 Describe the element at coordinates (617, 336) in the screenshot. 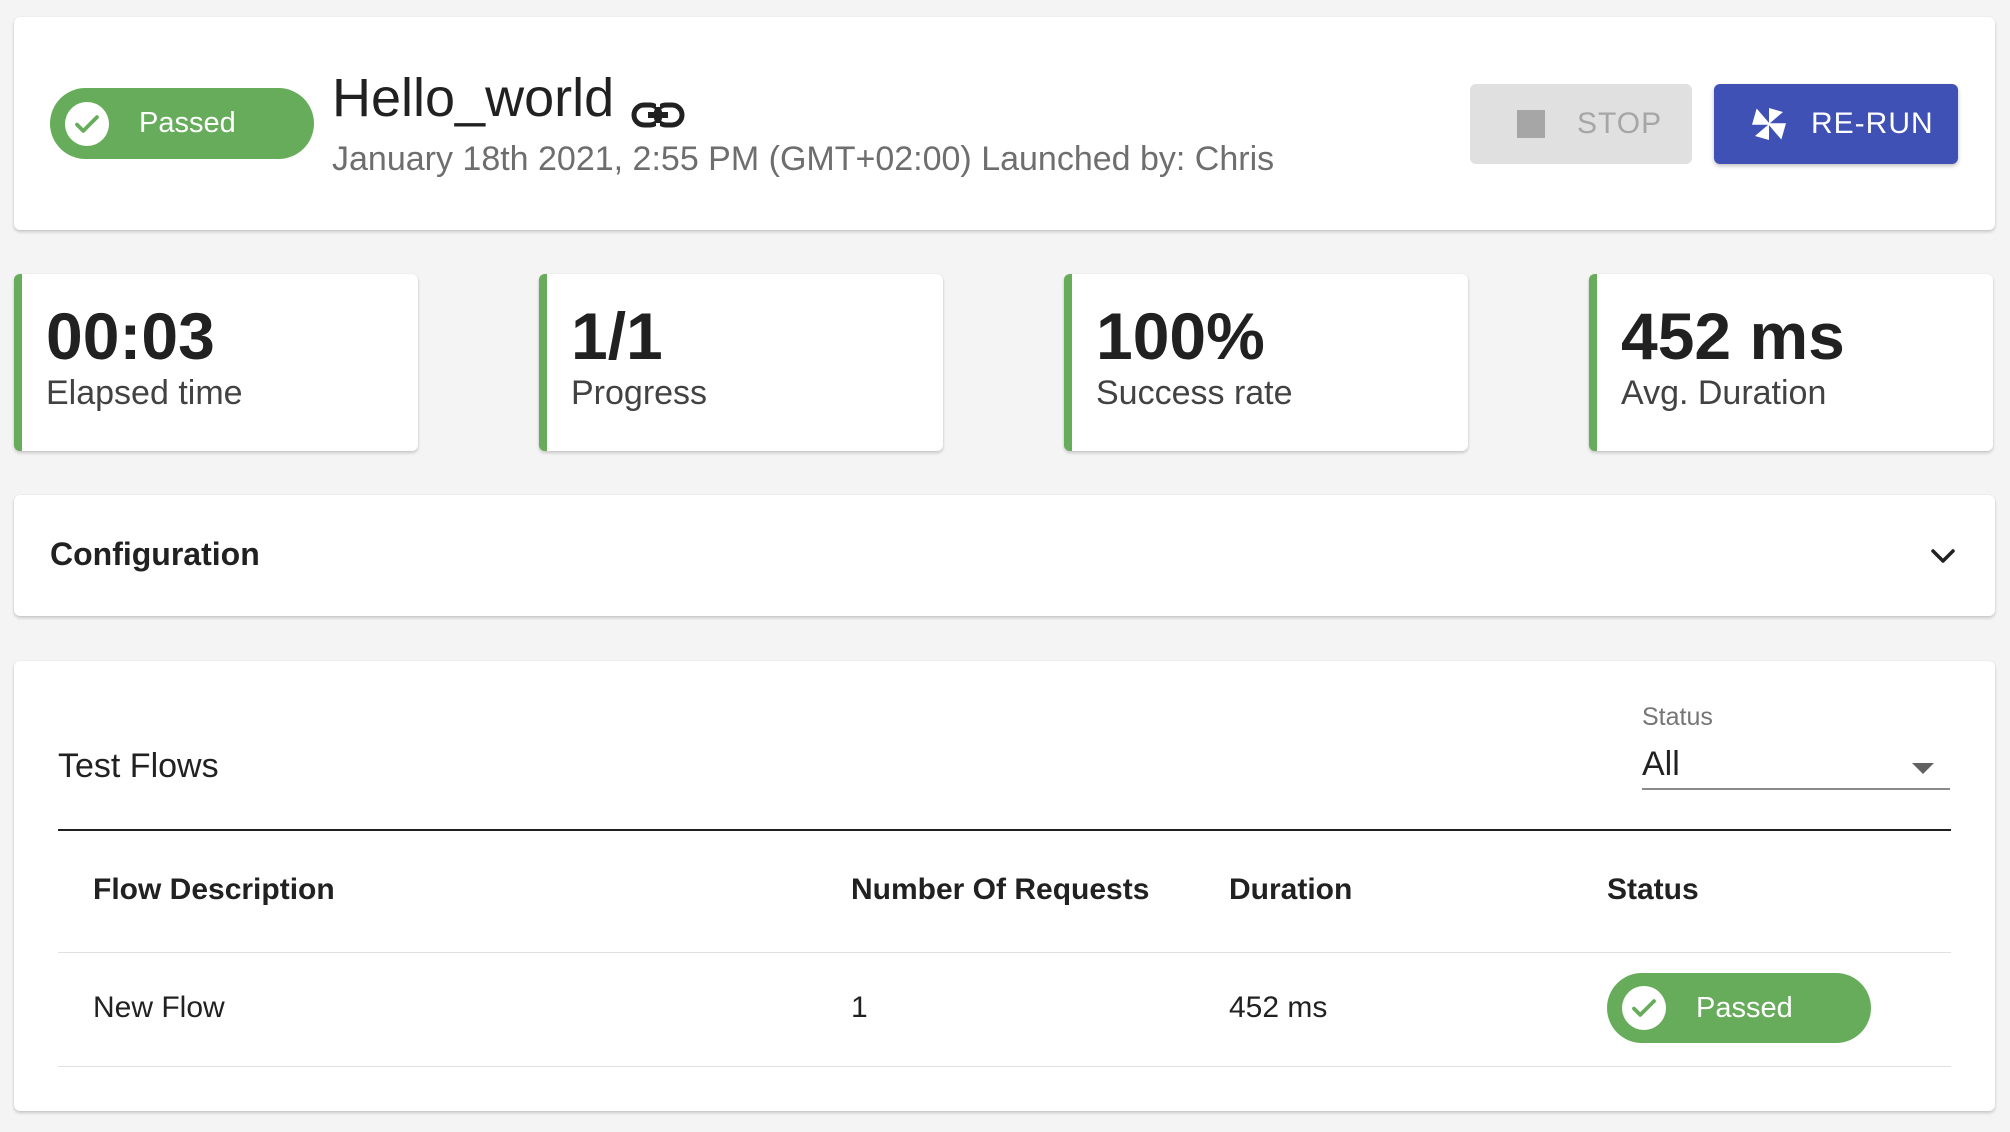

I see `stat-value: 1/1` at that location.